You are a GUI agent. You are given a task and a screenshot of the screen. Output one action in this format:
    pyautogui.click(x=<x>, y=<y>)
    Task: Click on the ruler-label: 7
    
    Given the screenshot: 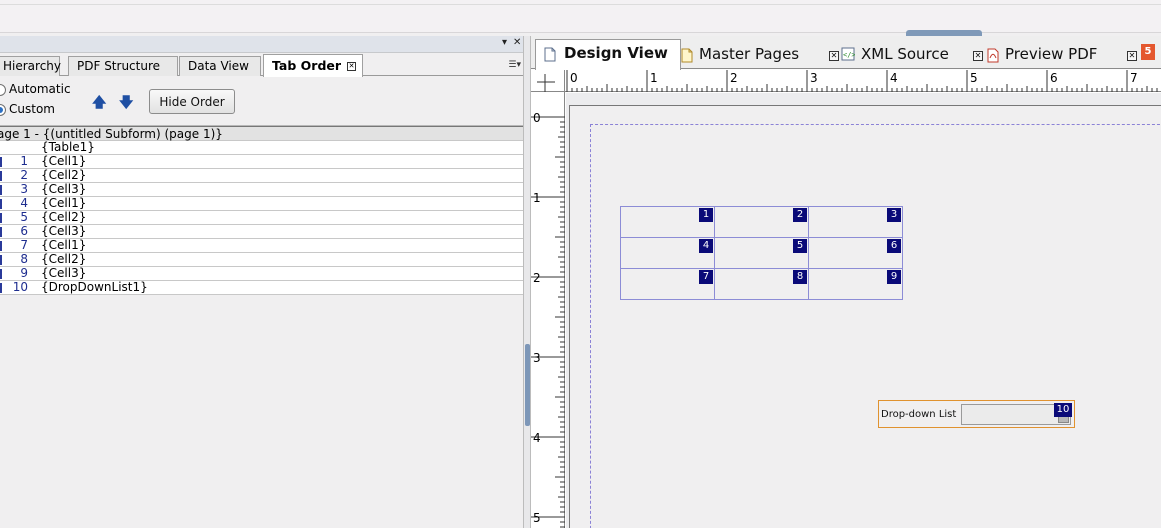 What is the action you would take?
    pyautogui.click(x=1134, y=78)
    